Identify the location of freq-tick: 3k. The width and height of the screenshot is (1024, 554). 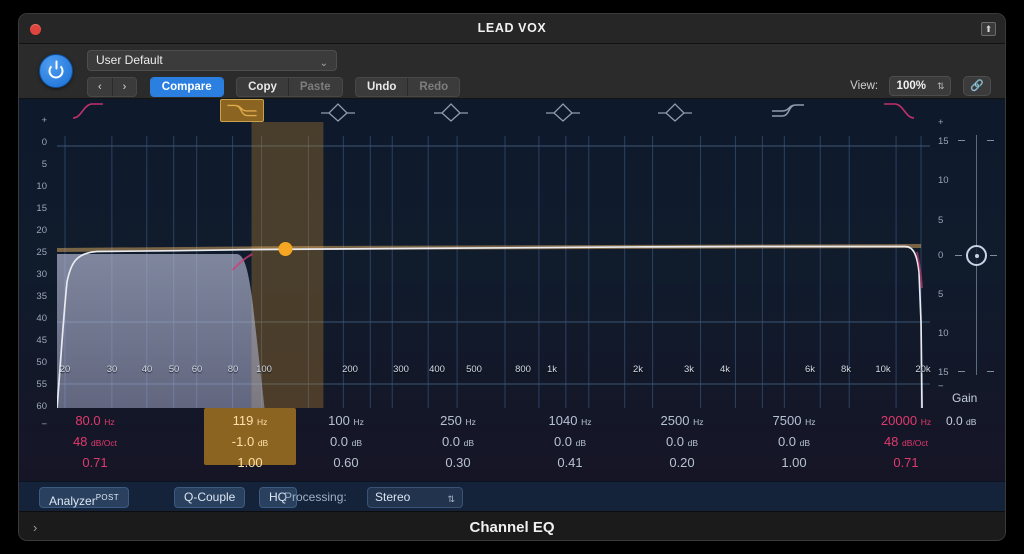
(689, 369).